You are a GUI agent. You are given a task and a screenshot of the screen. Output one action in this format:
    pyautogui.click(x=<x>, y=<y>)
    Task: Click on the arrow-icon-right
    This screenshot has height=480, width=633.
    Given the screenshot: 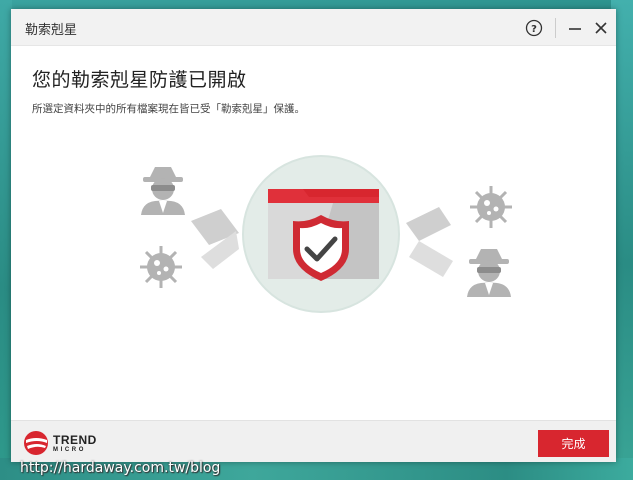 What is the action you would take?
    pyautogui.click(x=429, y=242)
    